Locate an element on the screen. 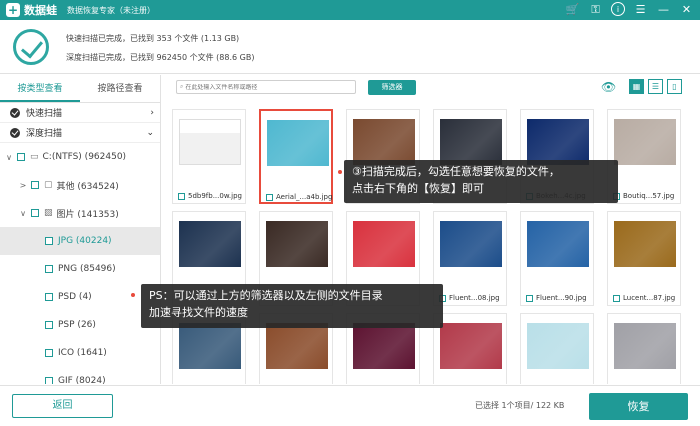 The image size is (700, 426). file-caption: Aerial_...a4b.jpg is located at coordinates (299, 197).